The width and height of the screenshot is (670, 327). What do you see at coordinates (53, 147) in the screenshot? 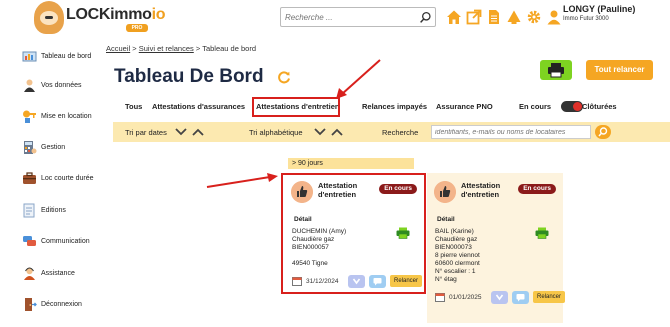
I see `sidebar-item-label: Gestion` at bounding box center [53, 147].